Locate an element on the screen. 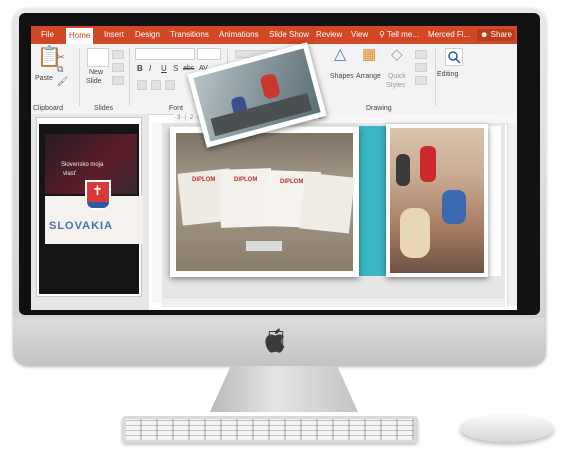 This screenshot has width=568, height=453. vertical-scrollbar is located at coordinates (512, 214).